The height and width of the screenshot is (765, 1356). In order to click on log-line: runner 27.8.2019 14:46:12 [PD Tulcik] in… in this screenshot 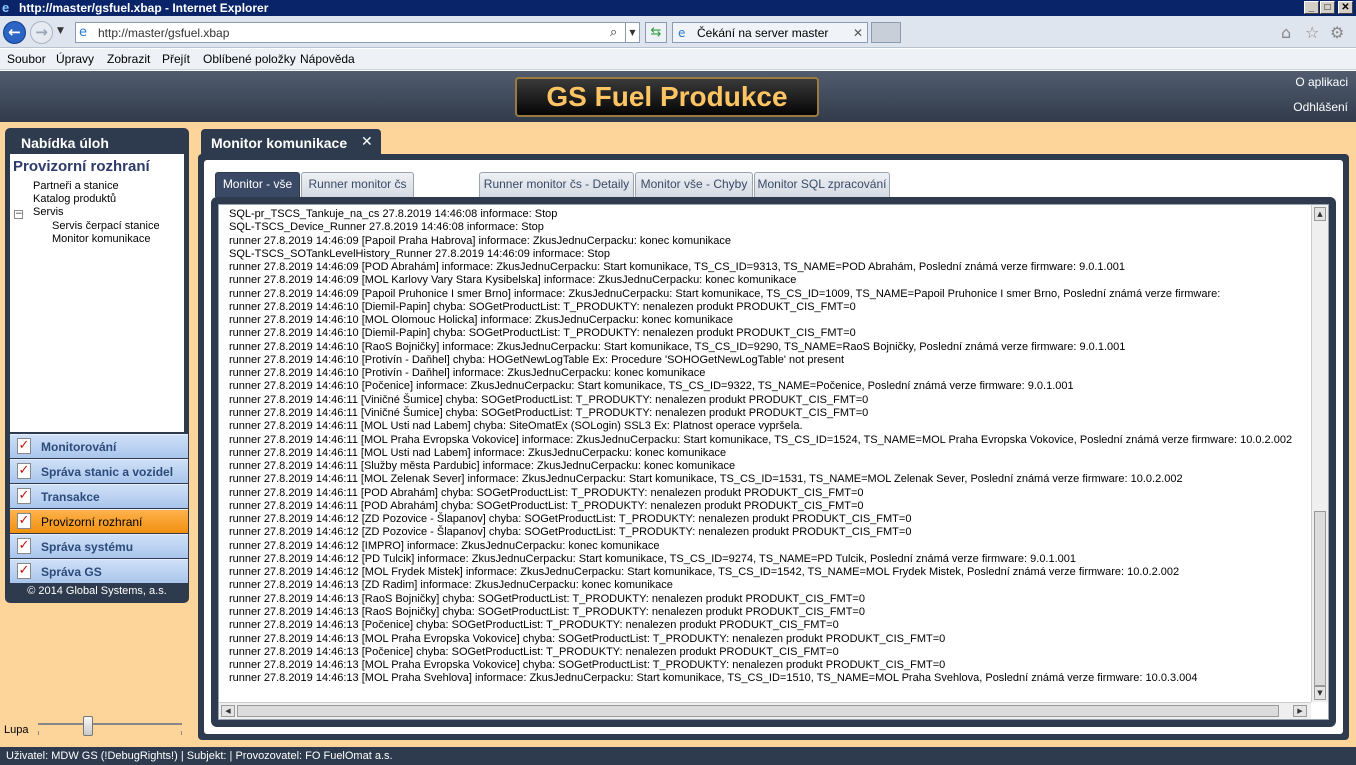, I will do `click(769, 559)`.